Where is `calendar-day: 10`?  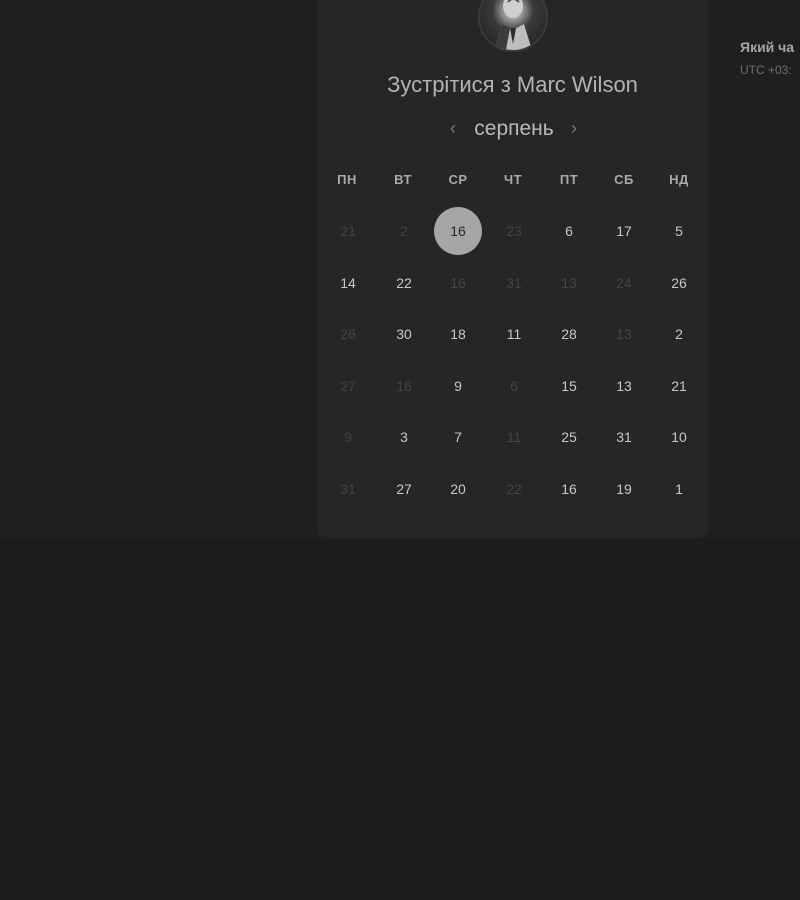
calendar-day: 10 is located at coordinates (679, 437).